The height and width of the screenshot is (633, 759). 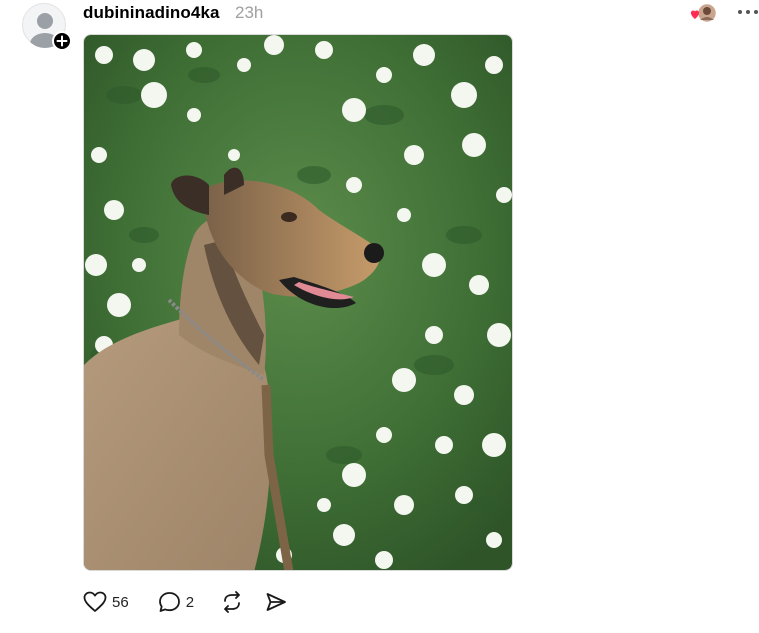 I want to click on like-count: 56, so click(x=120, y=602).